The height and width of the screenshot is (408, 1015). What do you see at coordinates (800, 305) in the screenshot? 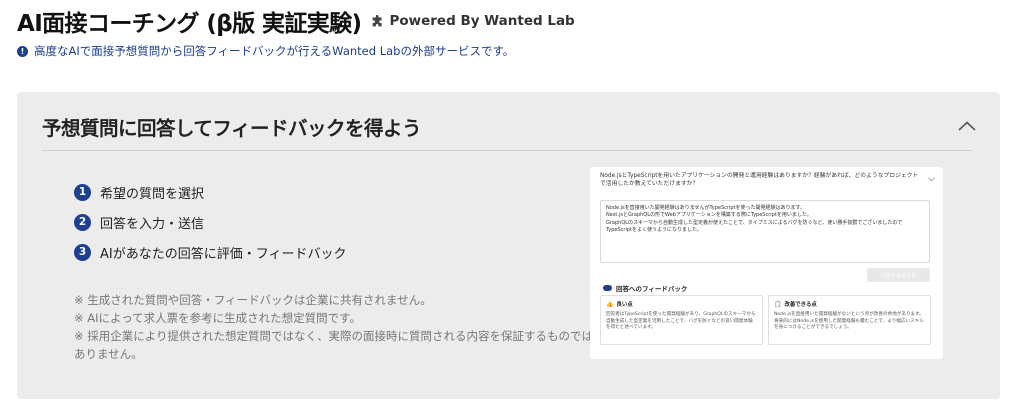
I see `preview-improvement-points-title: 改善できる点` at bounding box center [800, 305].